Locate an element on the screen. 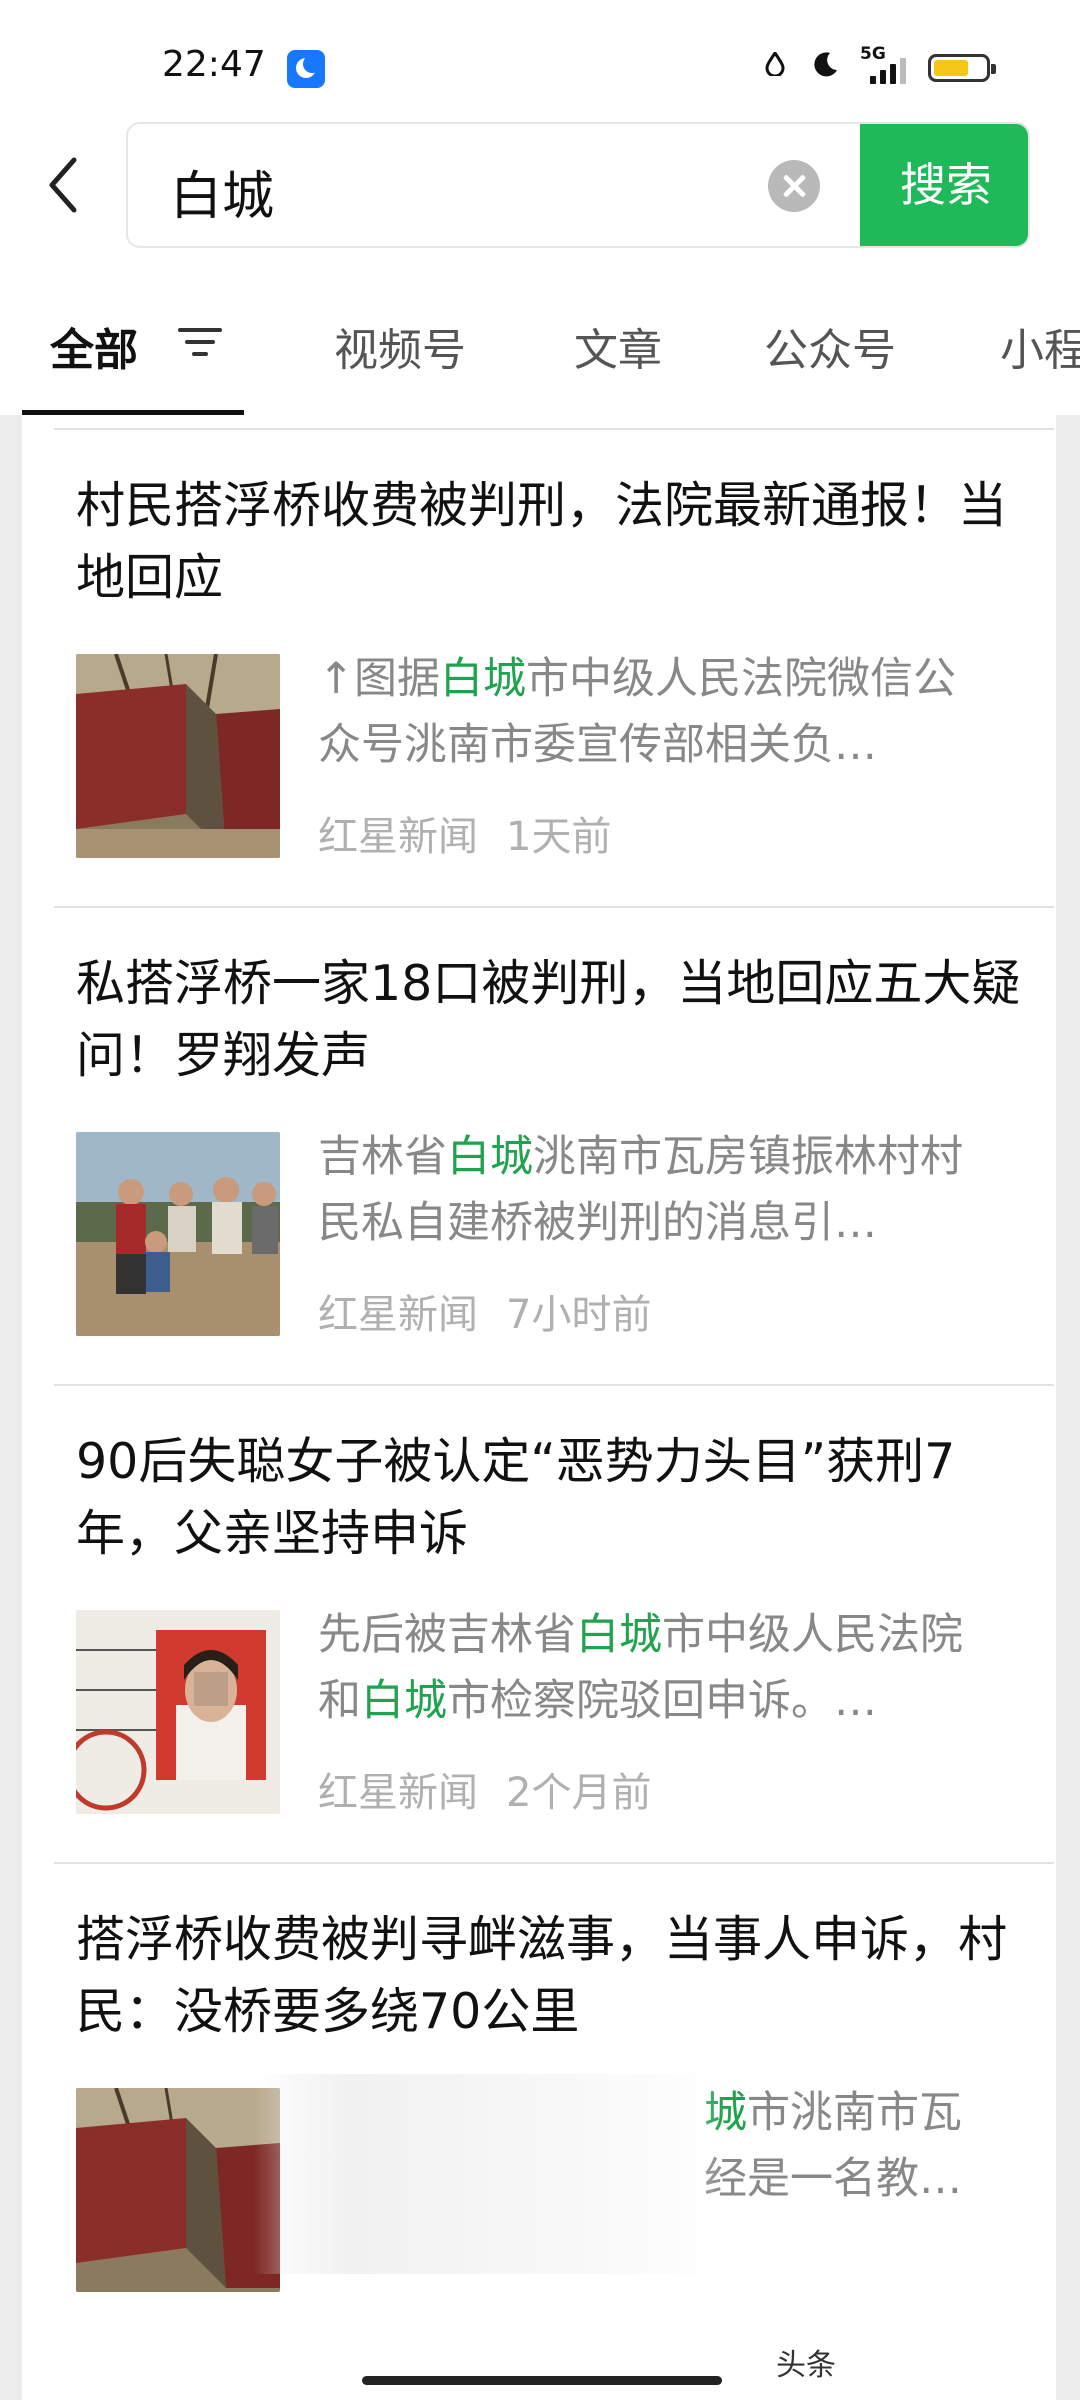  network-type: 5G is located at coordinates (873, 54).